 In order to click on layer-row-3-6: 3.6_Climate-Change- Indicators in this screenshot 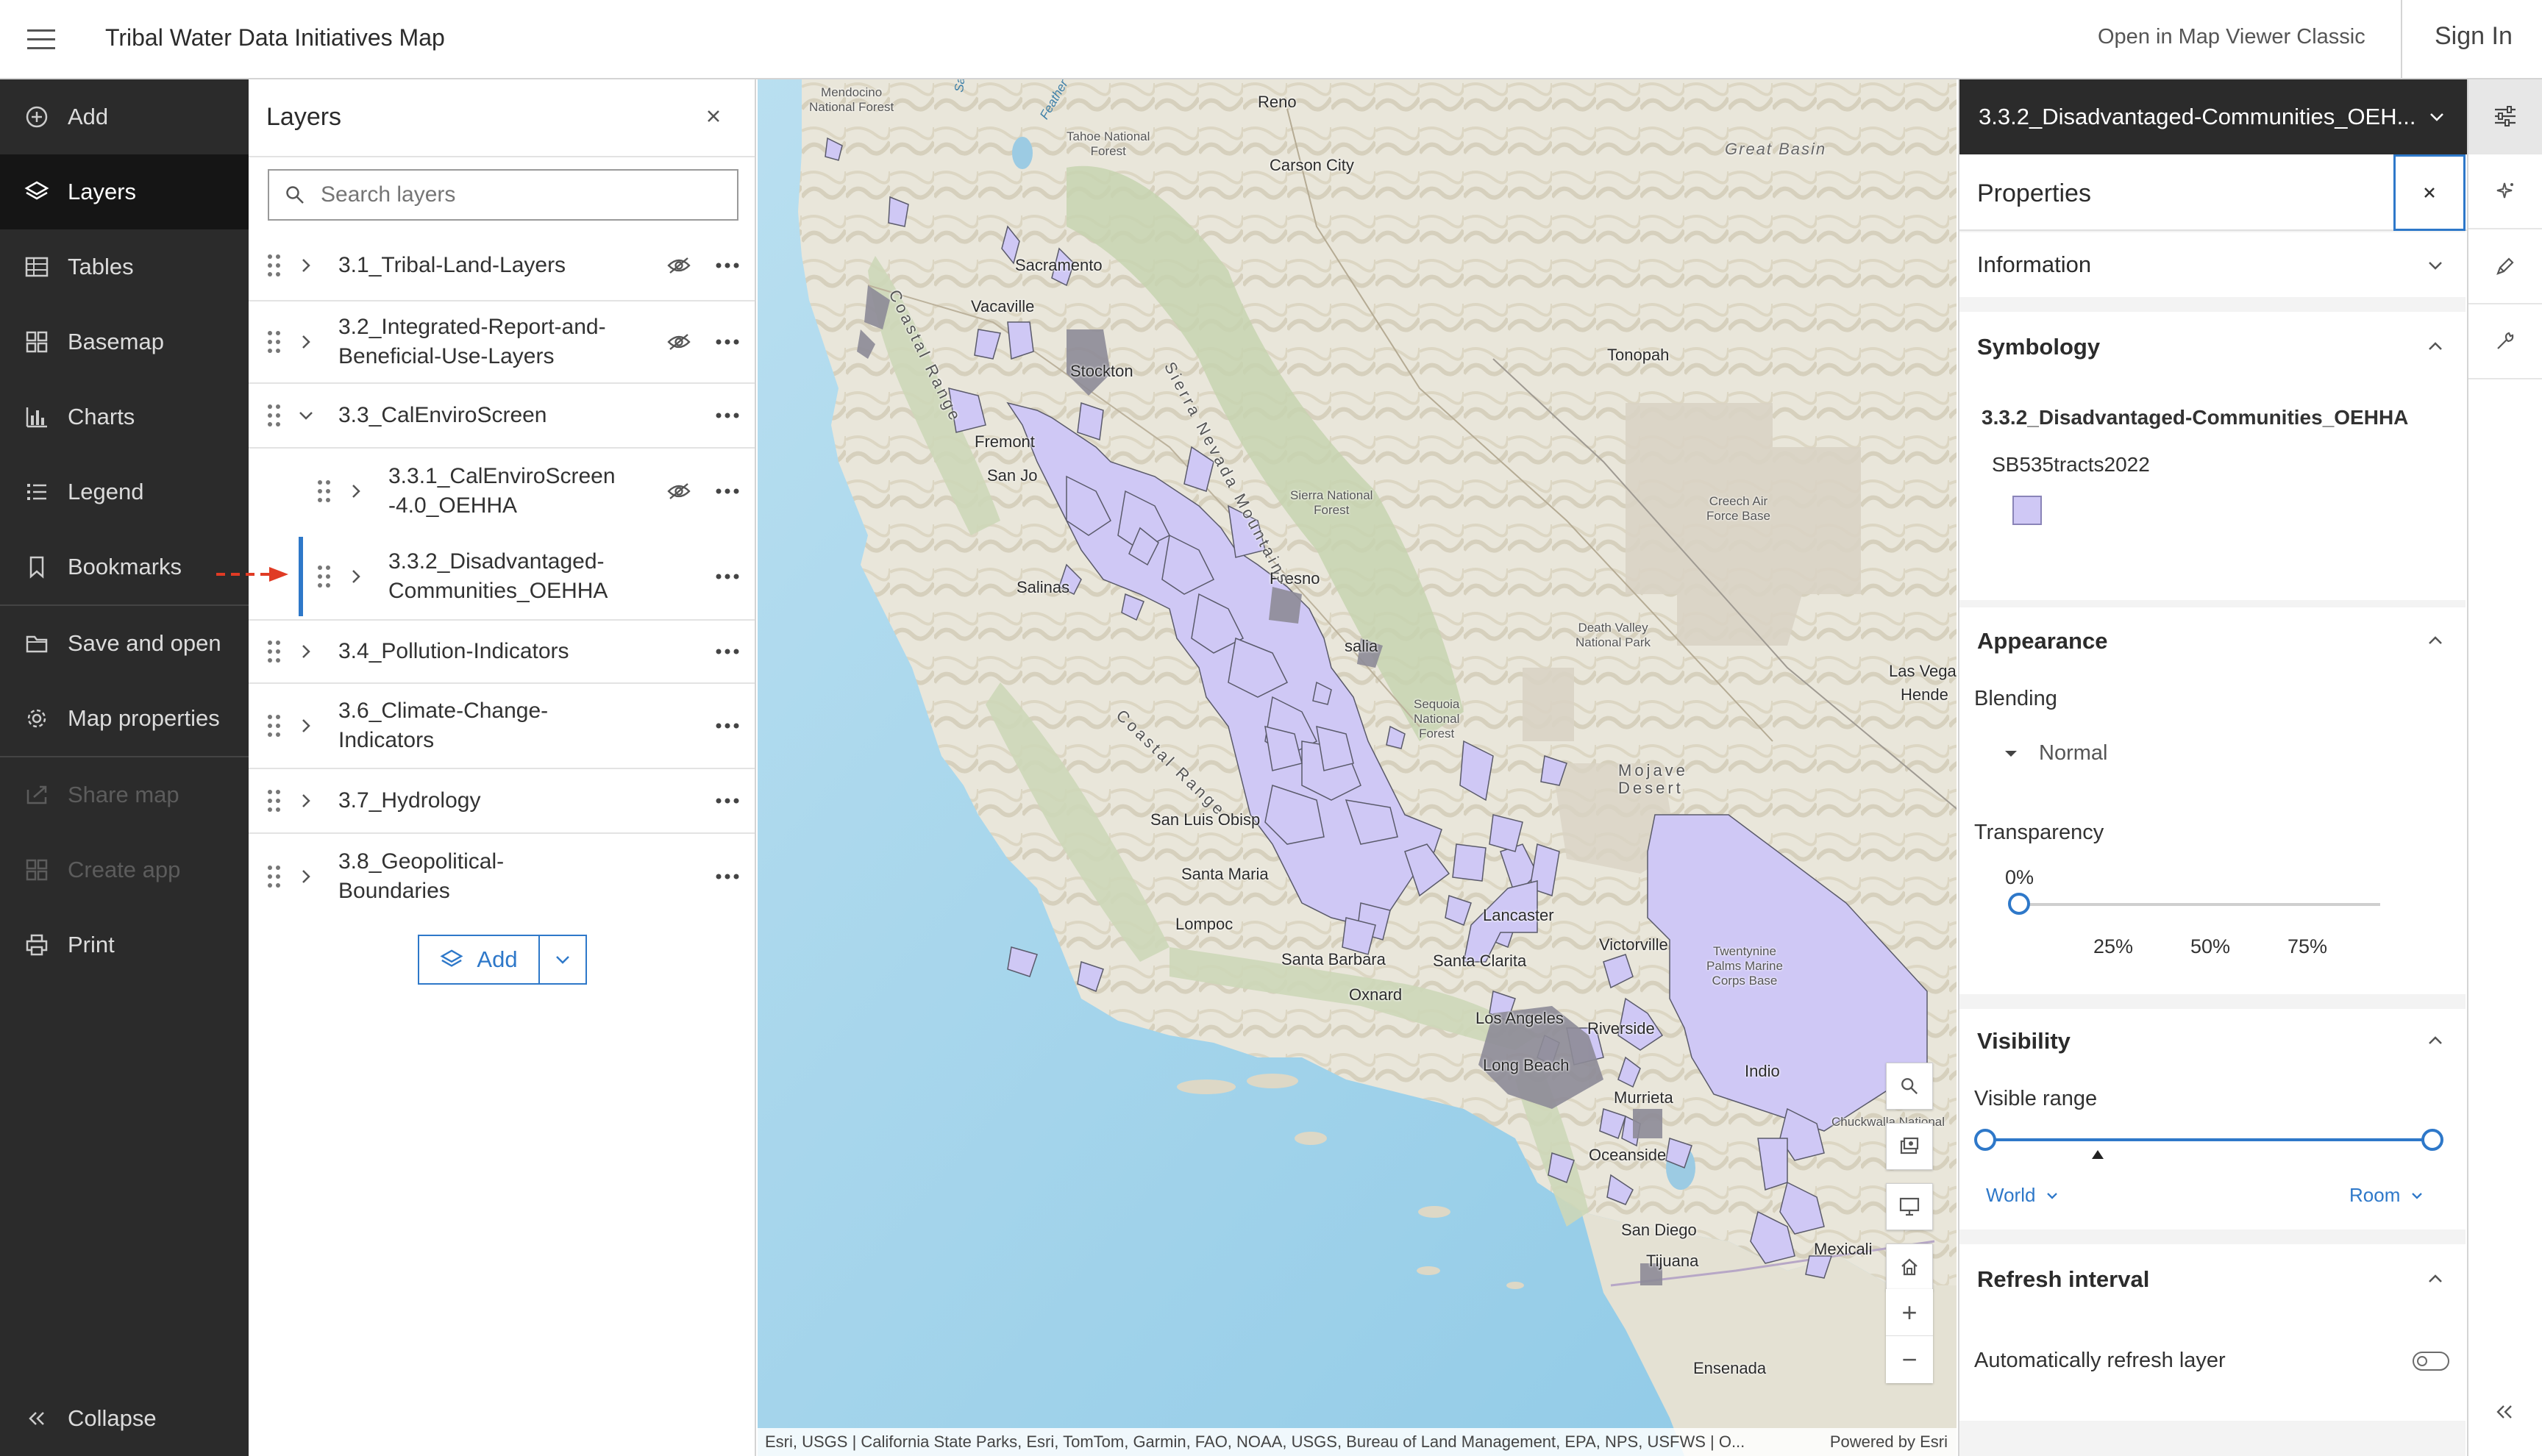, I will do `click(502, 726)`.